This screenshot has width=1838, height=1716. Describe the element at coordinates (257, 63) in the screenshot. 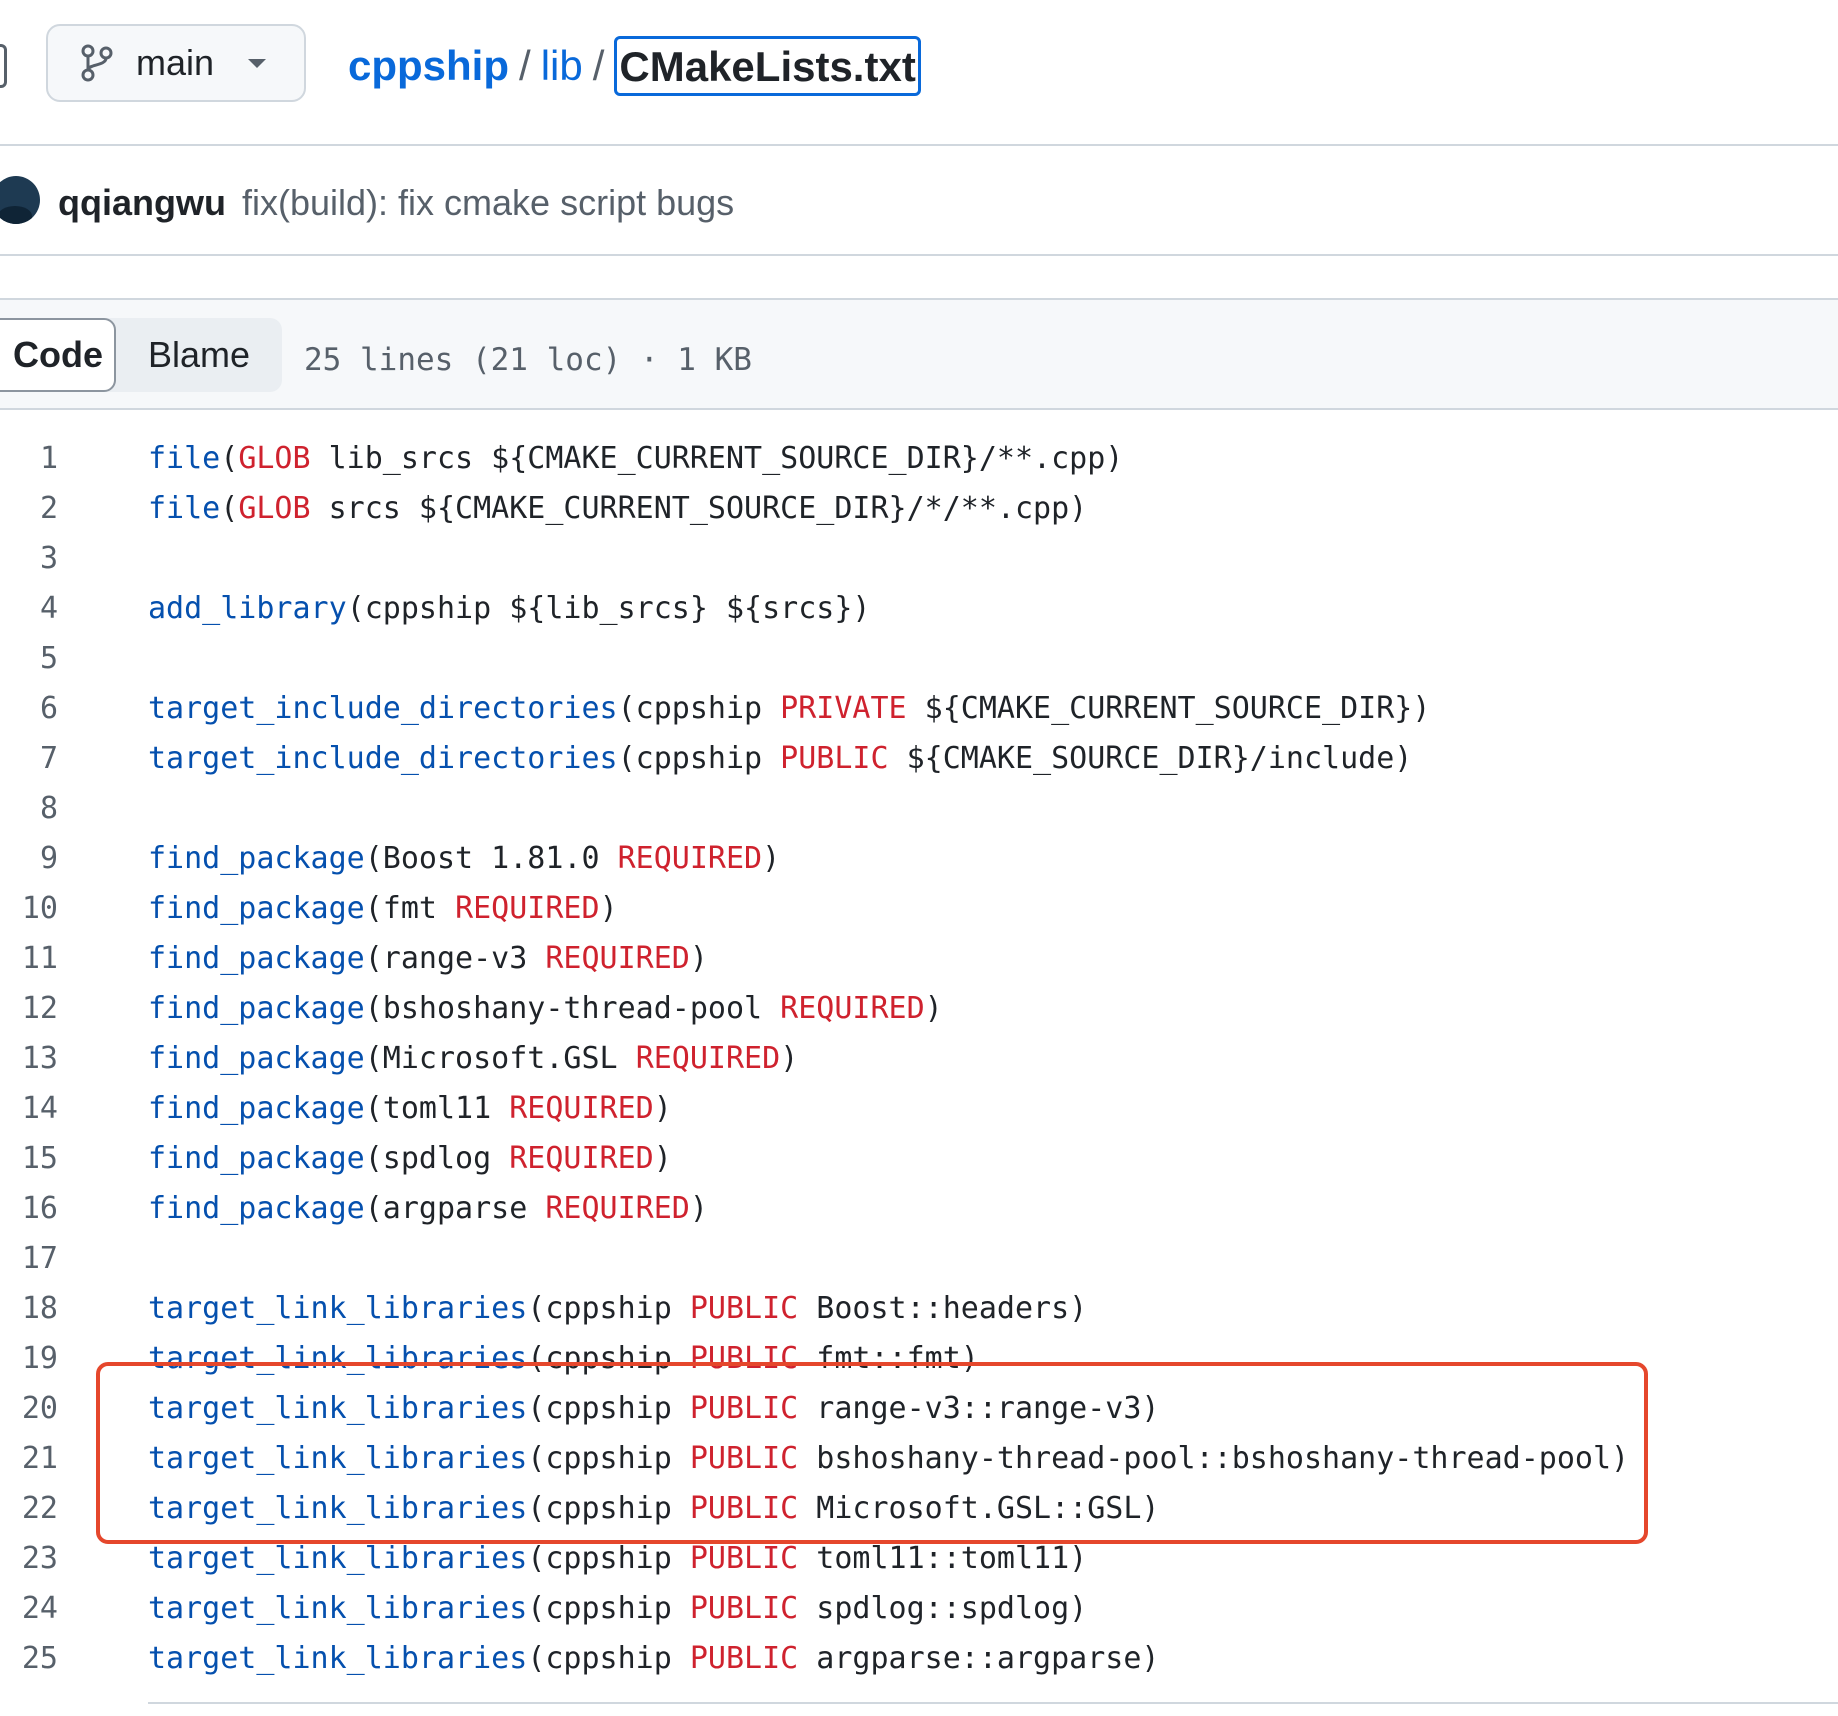

I see `chevron-down-icon` at that location.